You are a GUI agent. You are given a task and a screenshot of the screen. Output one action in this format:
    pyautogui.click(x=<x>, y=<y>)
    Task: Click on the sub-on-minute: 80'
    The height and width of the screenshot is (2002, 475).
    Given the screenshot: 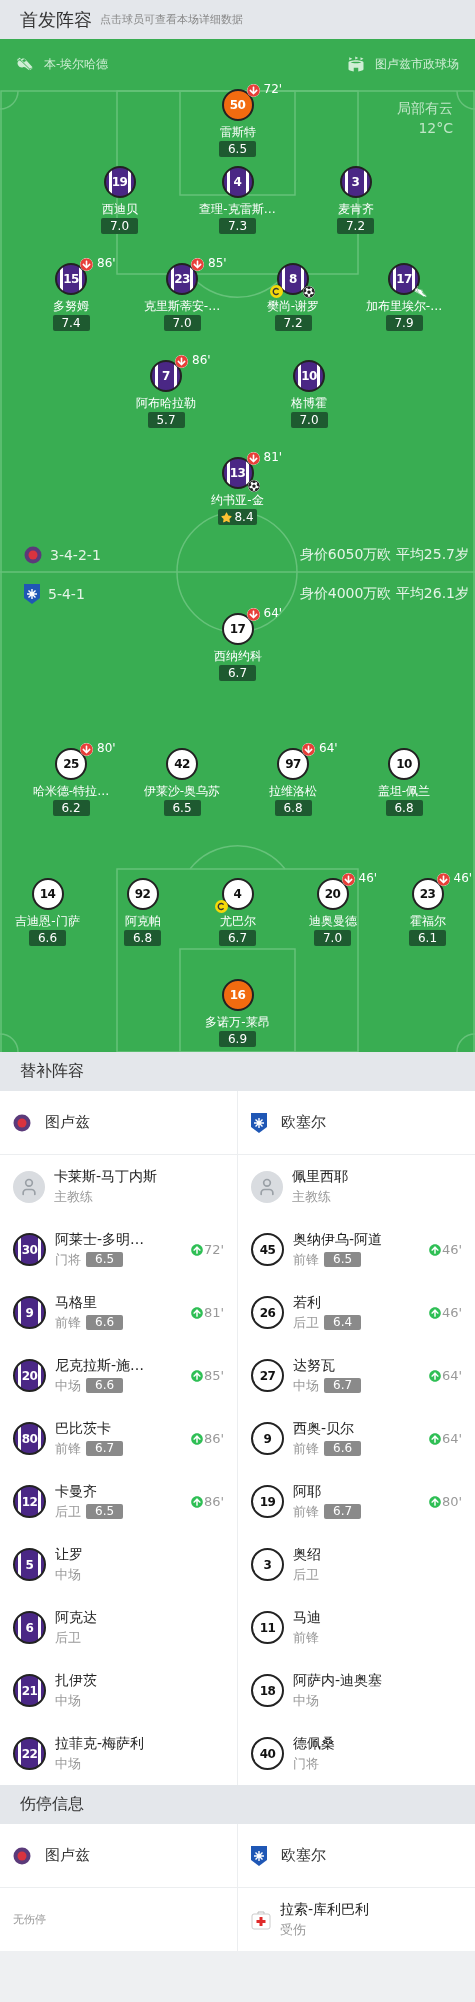 What is the action you would take?
    pyautogui.click(x=451, y=1501)
    